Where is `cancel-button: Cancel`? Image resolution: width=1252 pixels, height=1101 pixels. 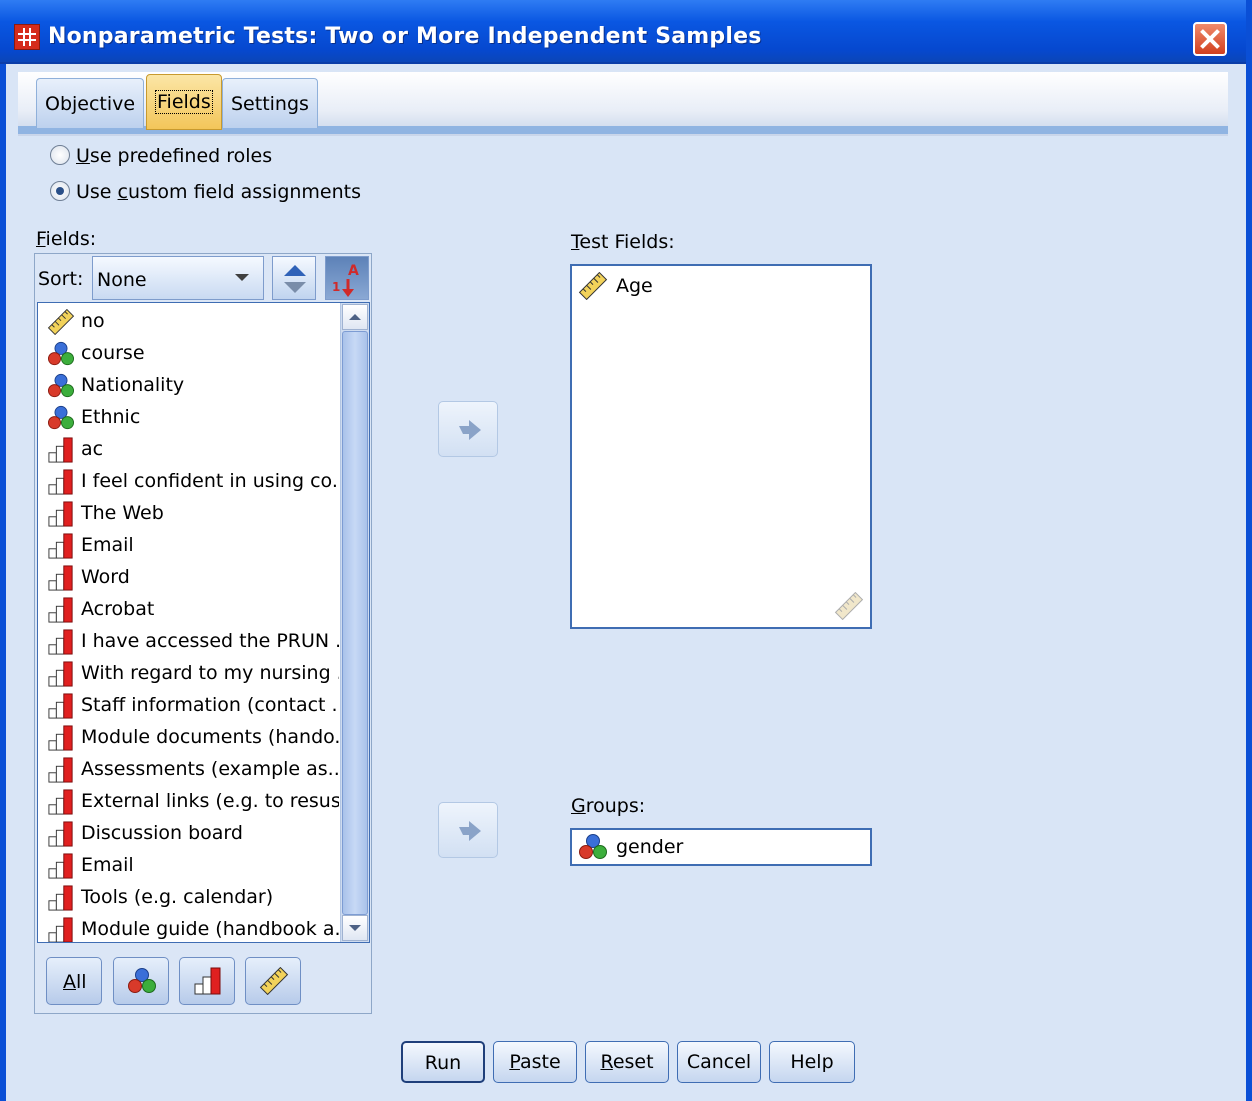
cancel-button: Cancel is located at coordinates (719, 1062).